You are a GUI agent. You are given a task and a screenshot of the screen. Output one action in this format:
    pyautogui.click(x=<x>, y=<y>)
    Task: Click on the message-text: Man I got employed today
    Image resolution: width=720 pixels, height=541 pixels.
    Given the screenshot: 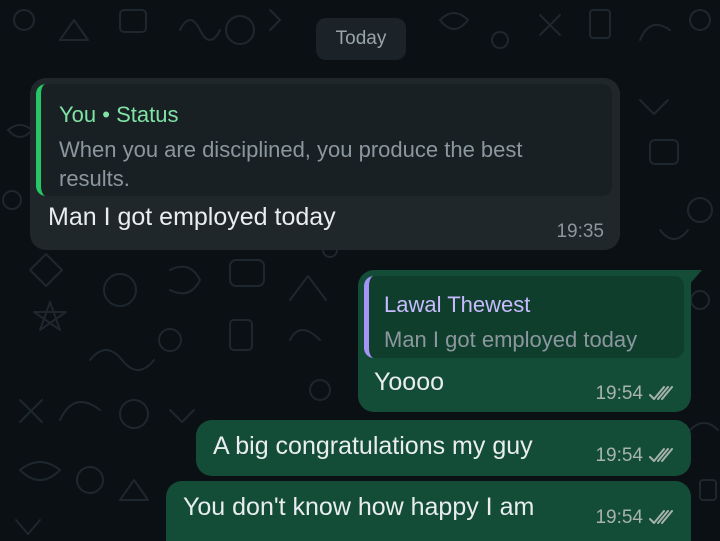 What is the action you would take?
    pyautogui.click(x=192, y=217)
    